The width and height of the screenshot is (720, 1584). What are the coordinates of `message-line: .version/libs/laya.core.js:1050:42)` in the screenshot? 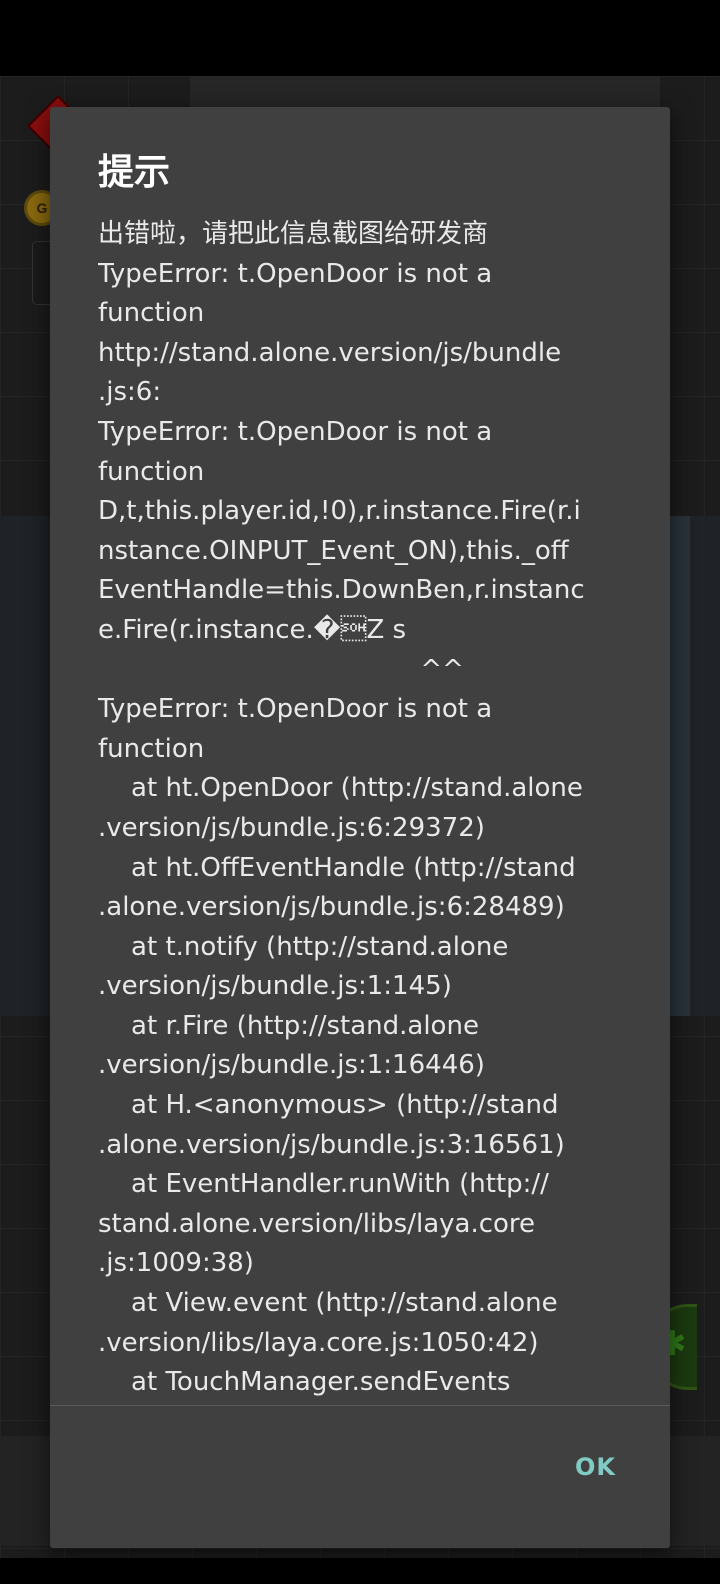 It's located at (318, 1342).